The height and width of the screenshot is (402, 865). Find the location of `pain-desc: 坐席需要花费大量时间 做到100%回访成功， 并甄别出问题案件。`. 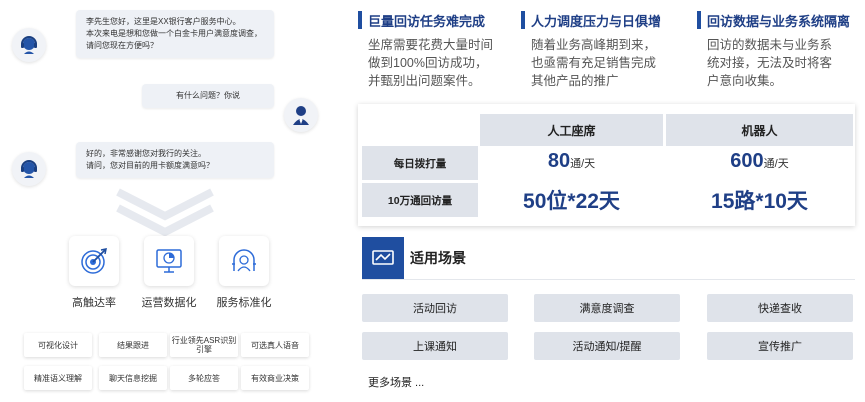

pain-desc: 坐席需要花费大量时间 做到100%回访成功， 并甄别出问题案件。 is located at coordinates (431, 63).